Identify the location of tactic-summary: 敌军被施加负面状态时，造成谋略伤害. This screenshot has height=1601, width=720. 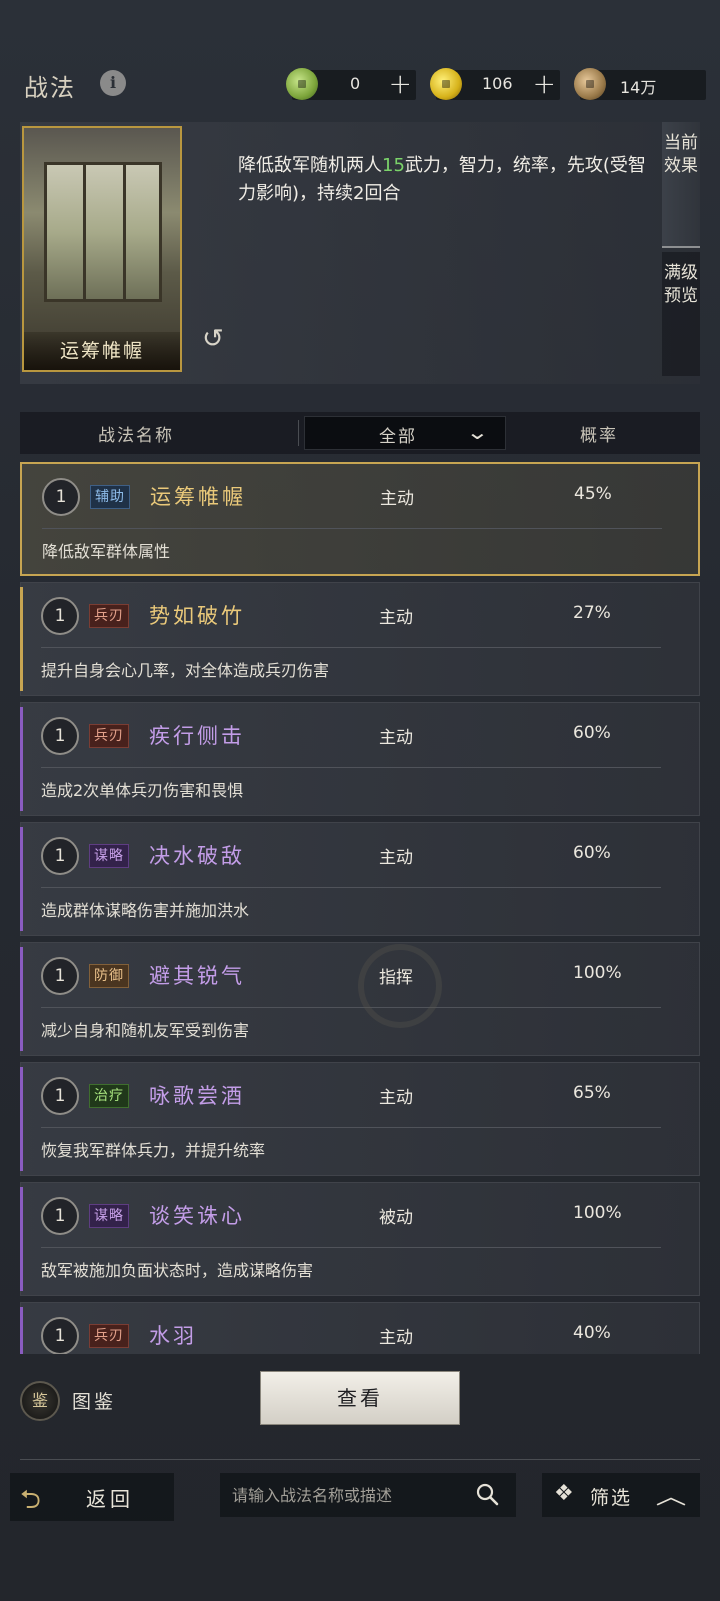
(177, 1270).